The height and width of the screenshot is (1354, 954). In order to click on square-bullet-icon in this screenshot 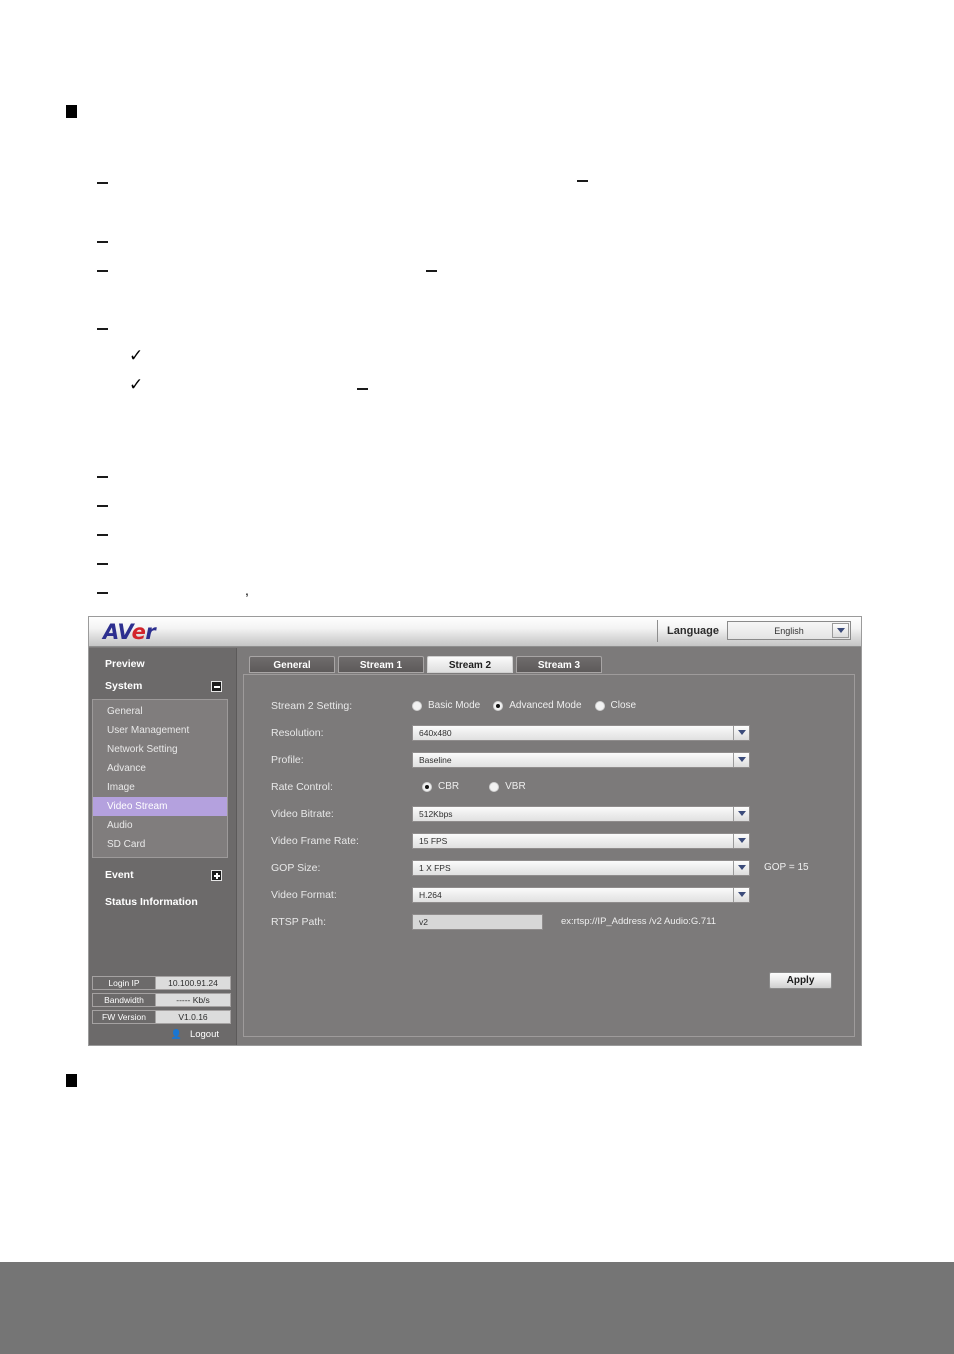, I will do `click(71, 1080)`.